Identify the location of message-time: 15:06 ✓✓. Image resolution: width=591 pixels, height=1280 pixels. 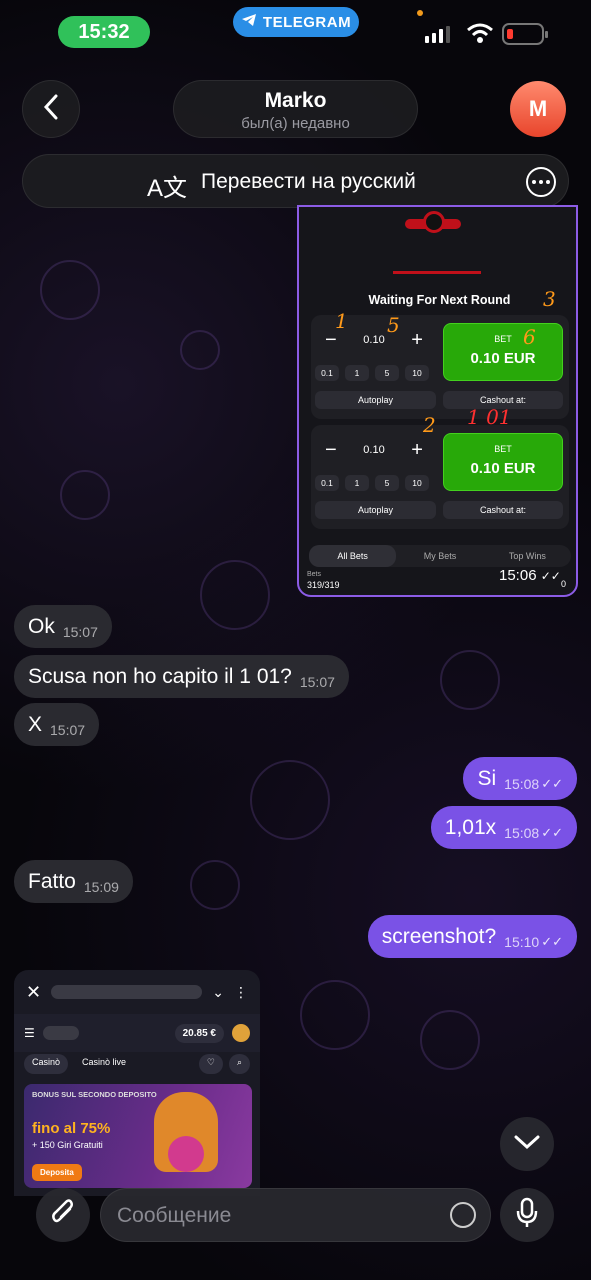
(530, 575).